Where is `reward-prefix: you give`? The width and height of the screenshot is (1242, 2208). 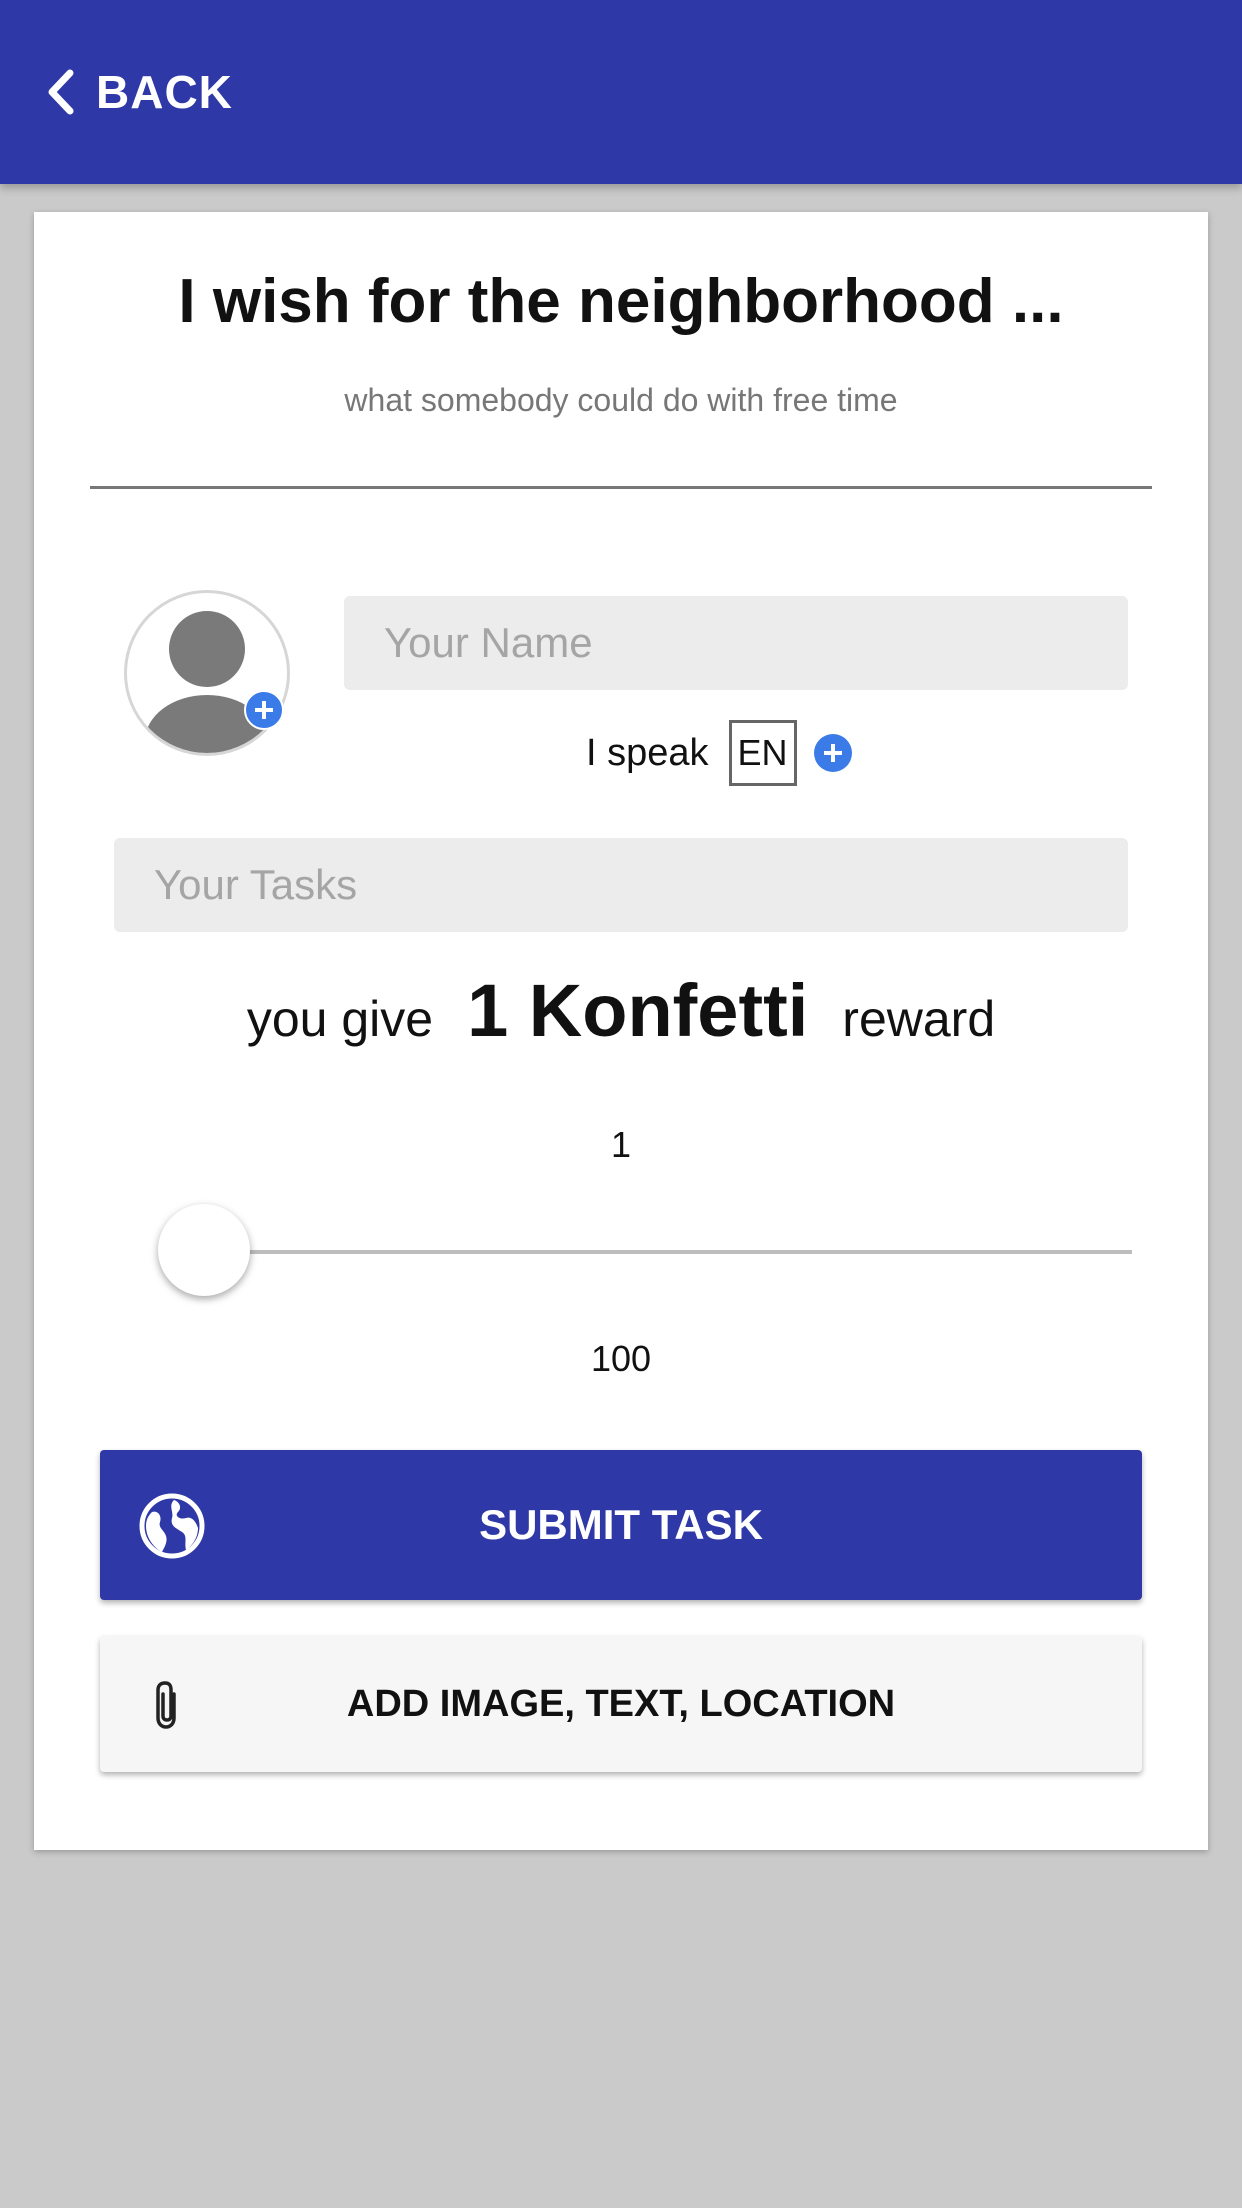 reward-prefix: you give is located at coordinates (340, 1019).